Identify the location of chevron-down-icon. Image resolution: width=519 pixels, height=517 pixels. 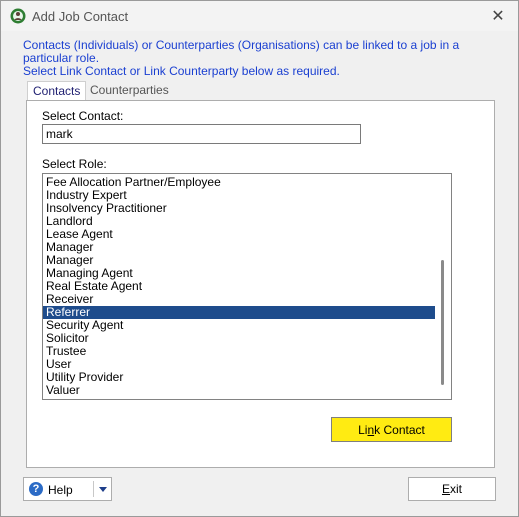
(103, 489).